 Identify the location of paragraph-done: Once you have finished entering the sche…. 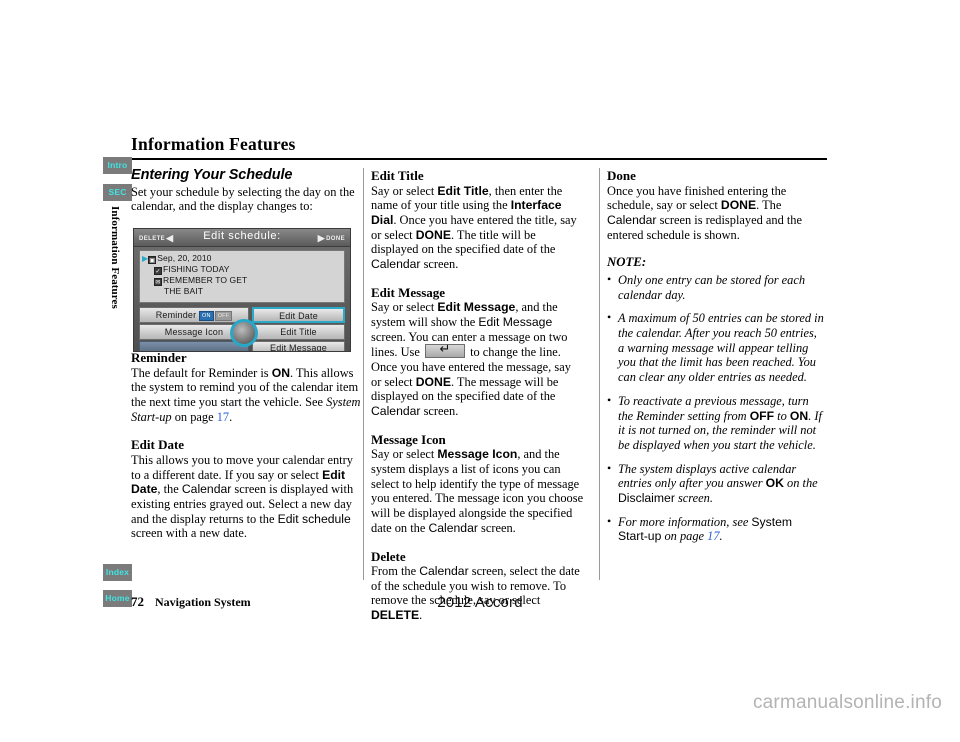
(716, 213).